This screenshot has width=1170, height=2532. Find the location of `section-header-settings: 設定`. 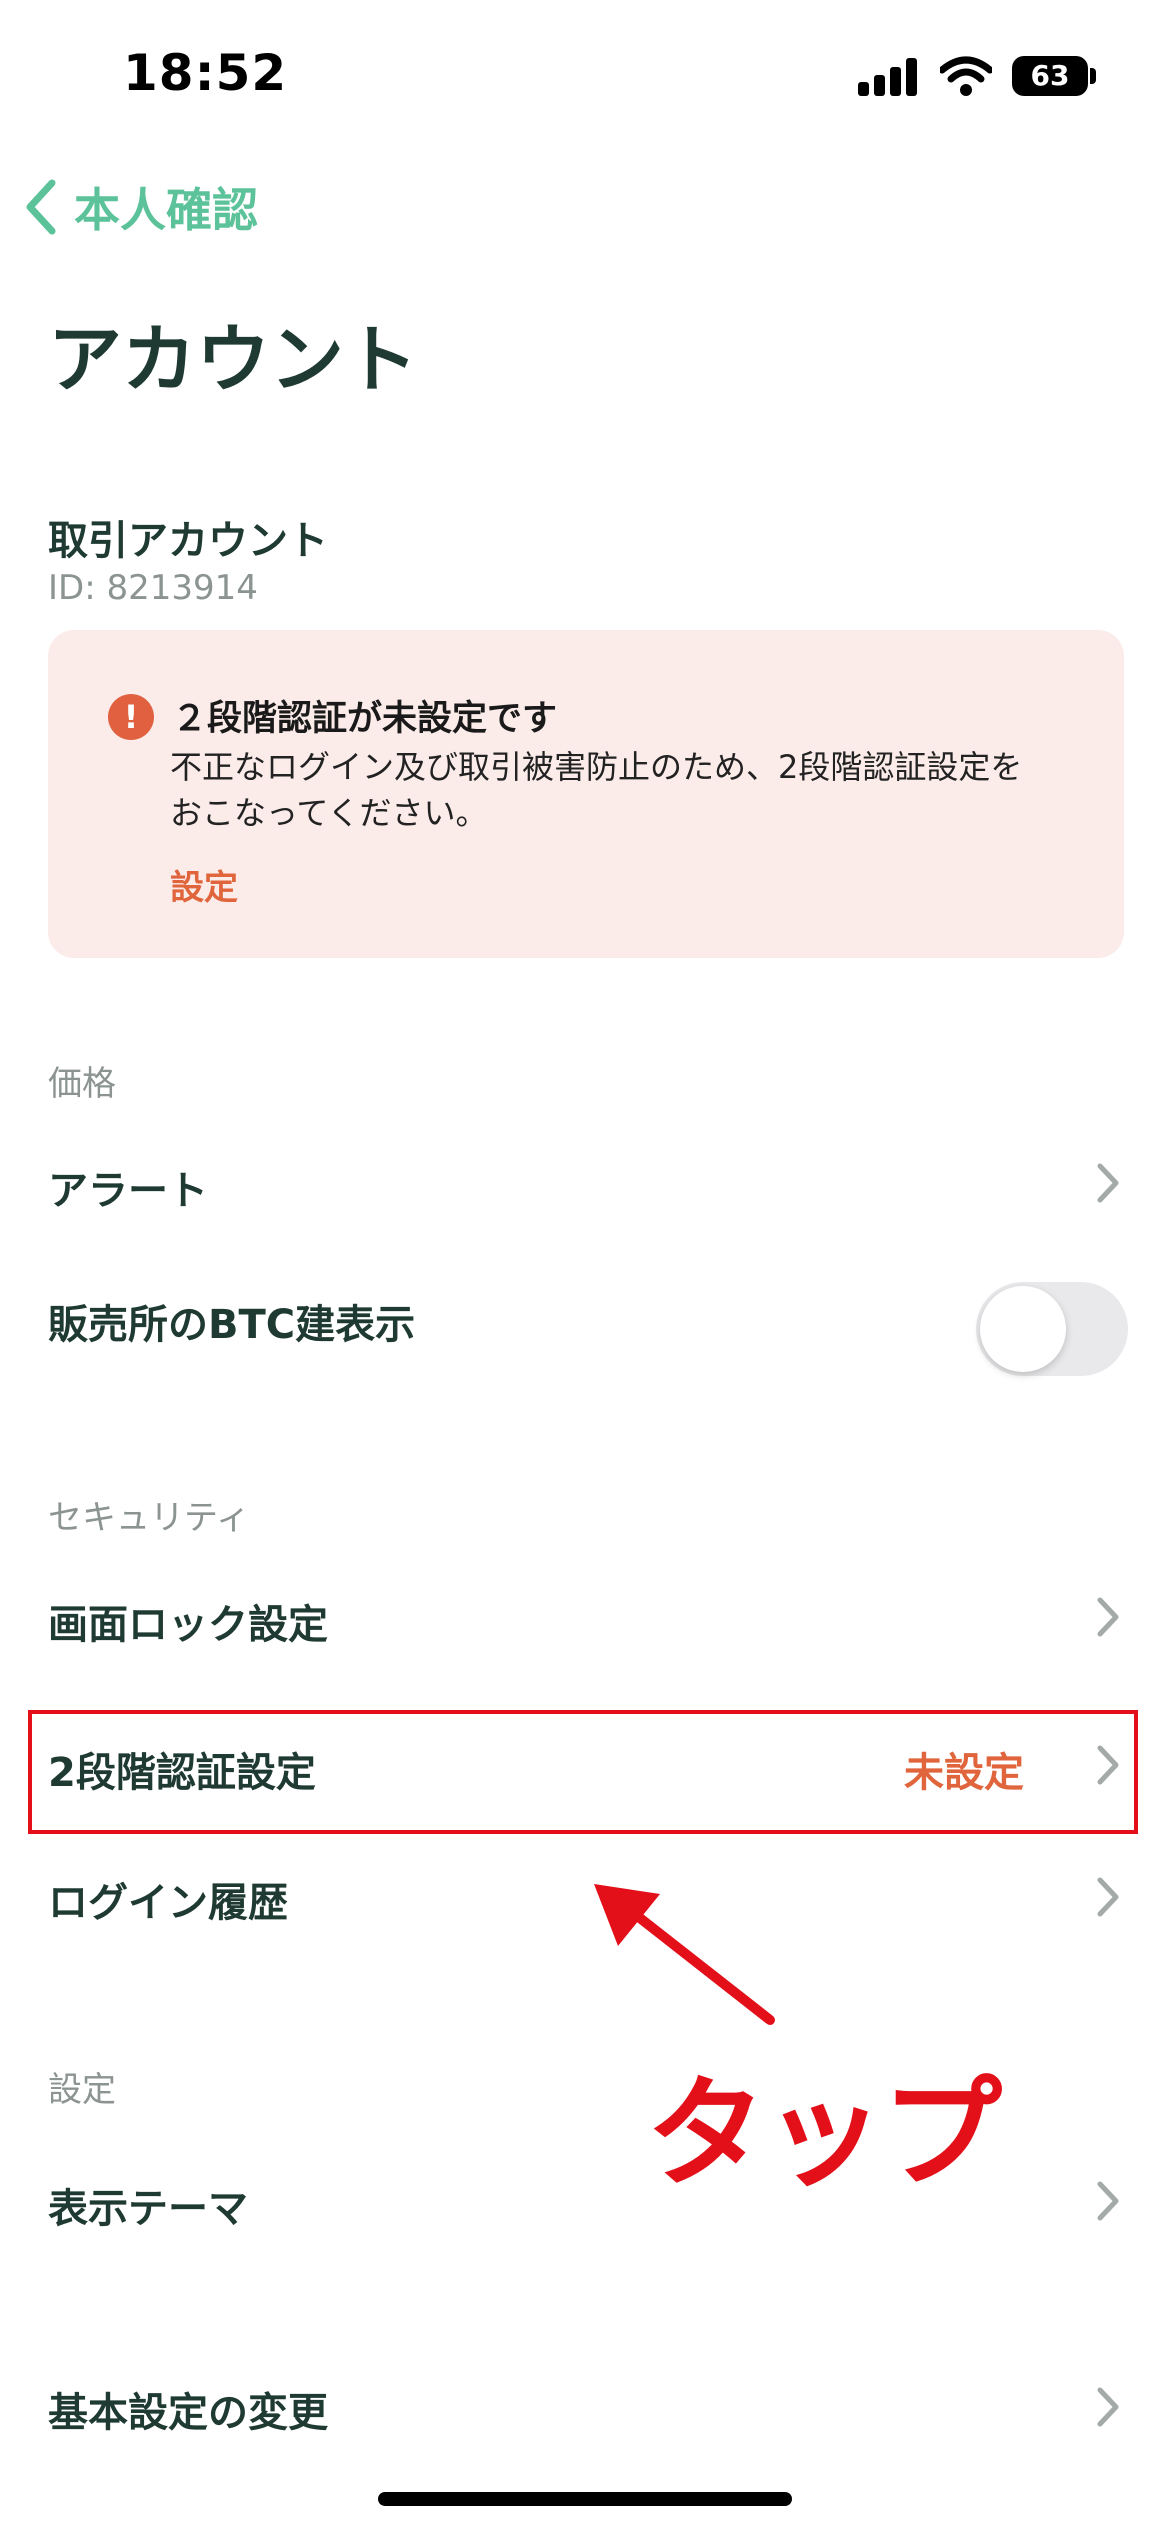

section-header-settings: 設定 is located at coordinates (82, 2090).